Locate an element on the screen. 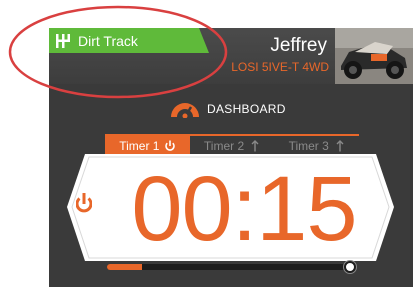  timer-tabs: Timer 1 Timer 2 Timer 3 is located at coordinates (232, 144).